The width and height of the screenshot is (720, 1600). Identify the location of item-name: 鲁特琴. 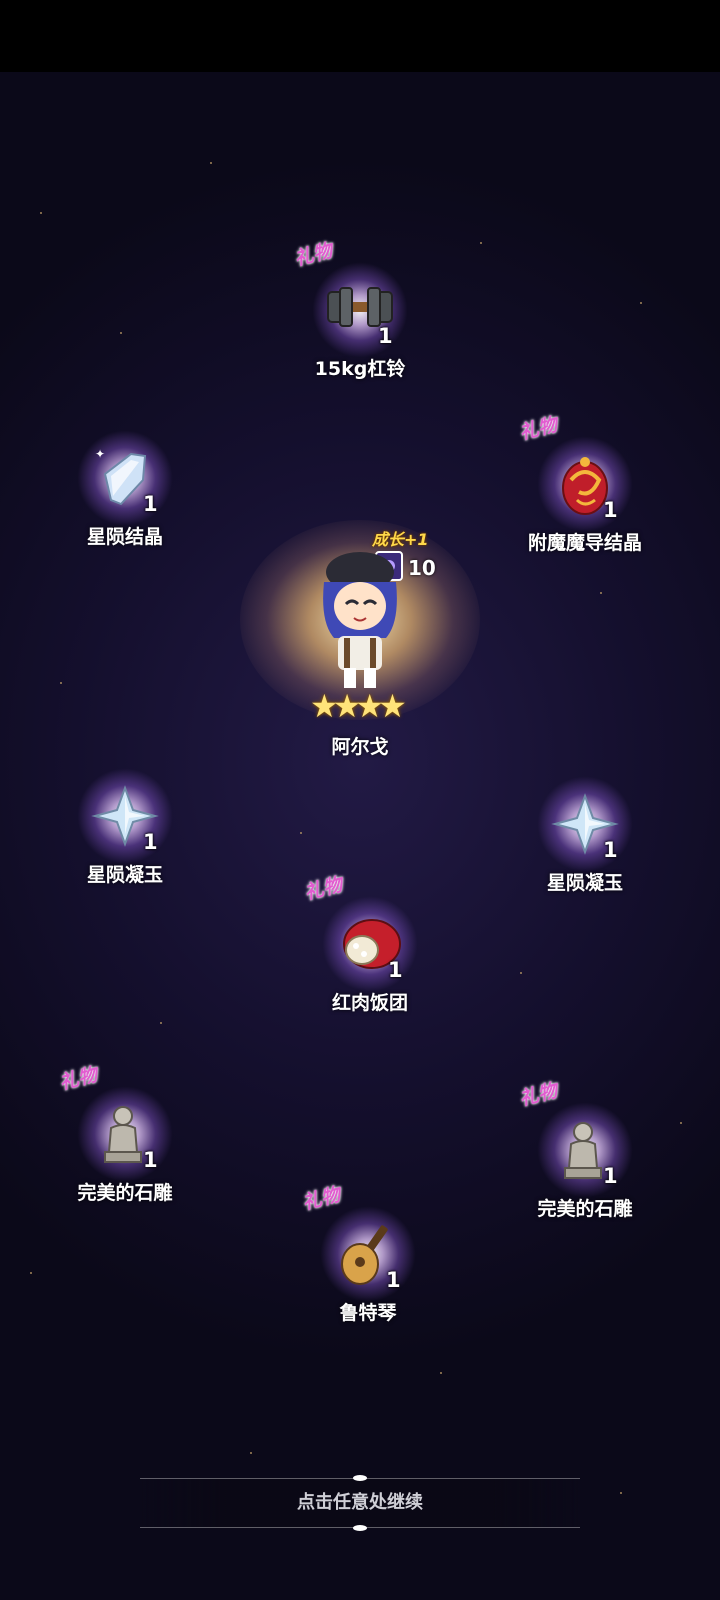
(368, 1313).